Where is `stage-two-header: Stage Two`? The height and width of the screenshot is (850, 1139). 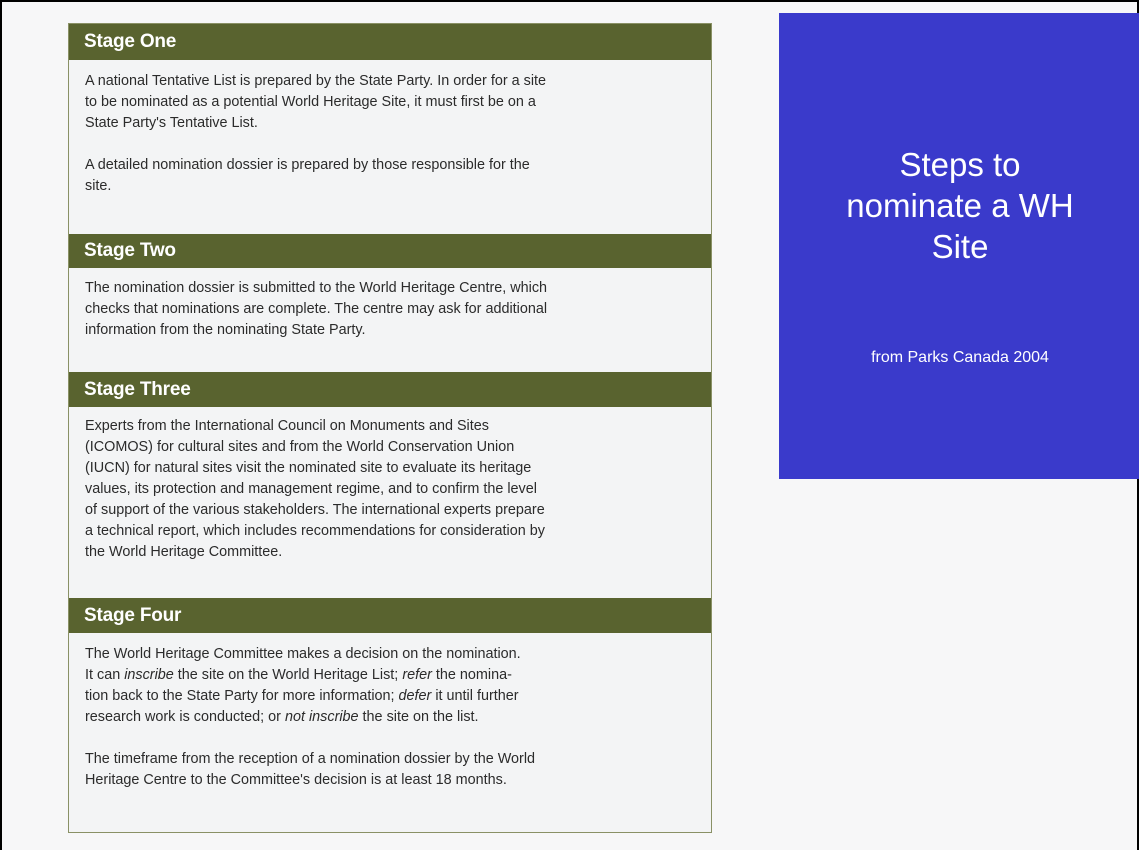
stage-two-header: Stage Two is located at coordinates (390, 251).